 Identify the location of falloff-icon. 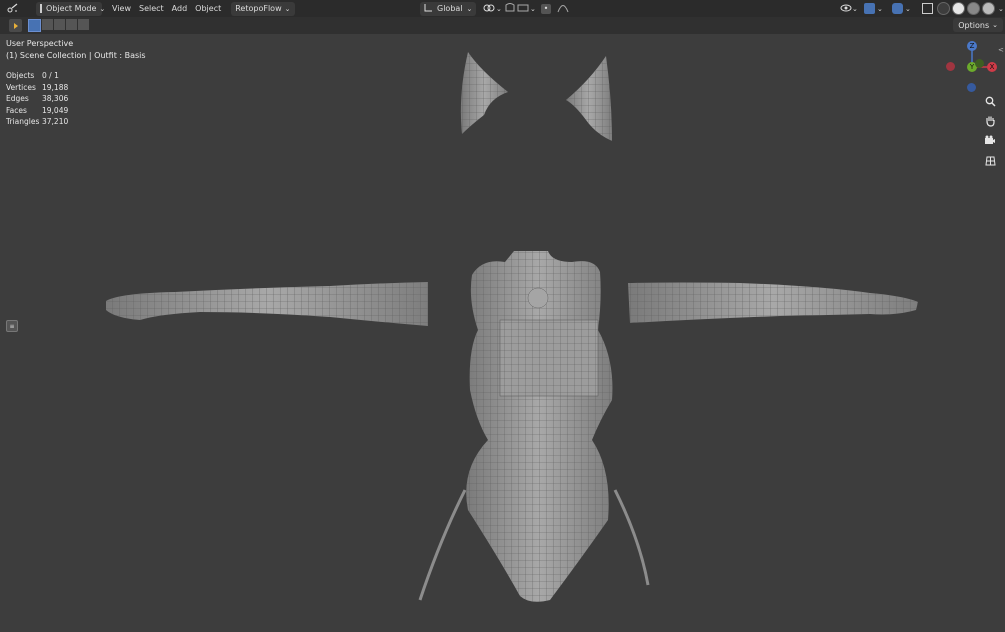
(563, 9).